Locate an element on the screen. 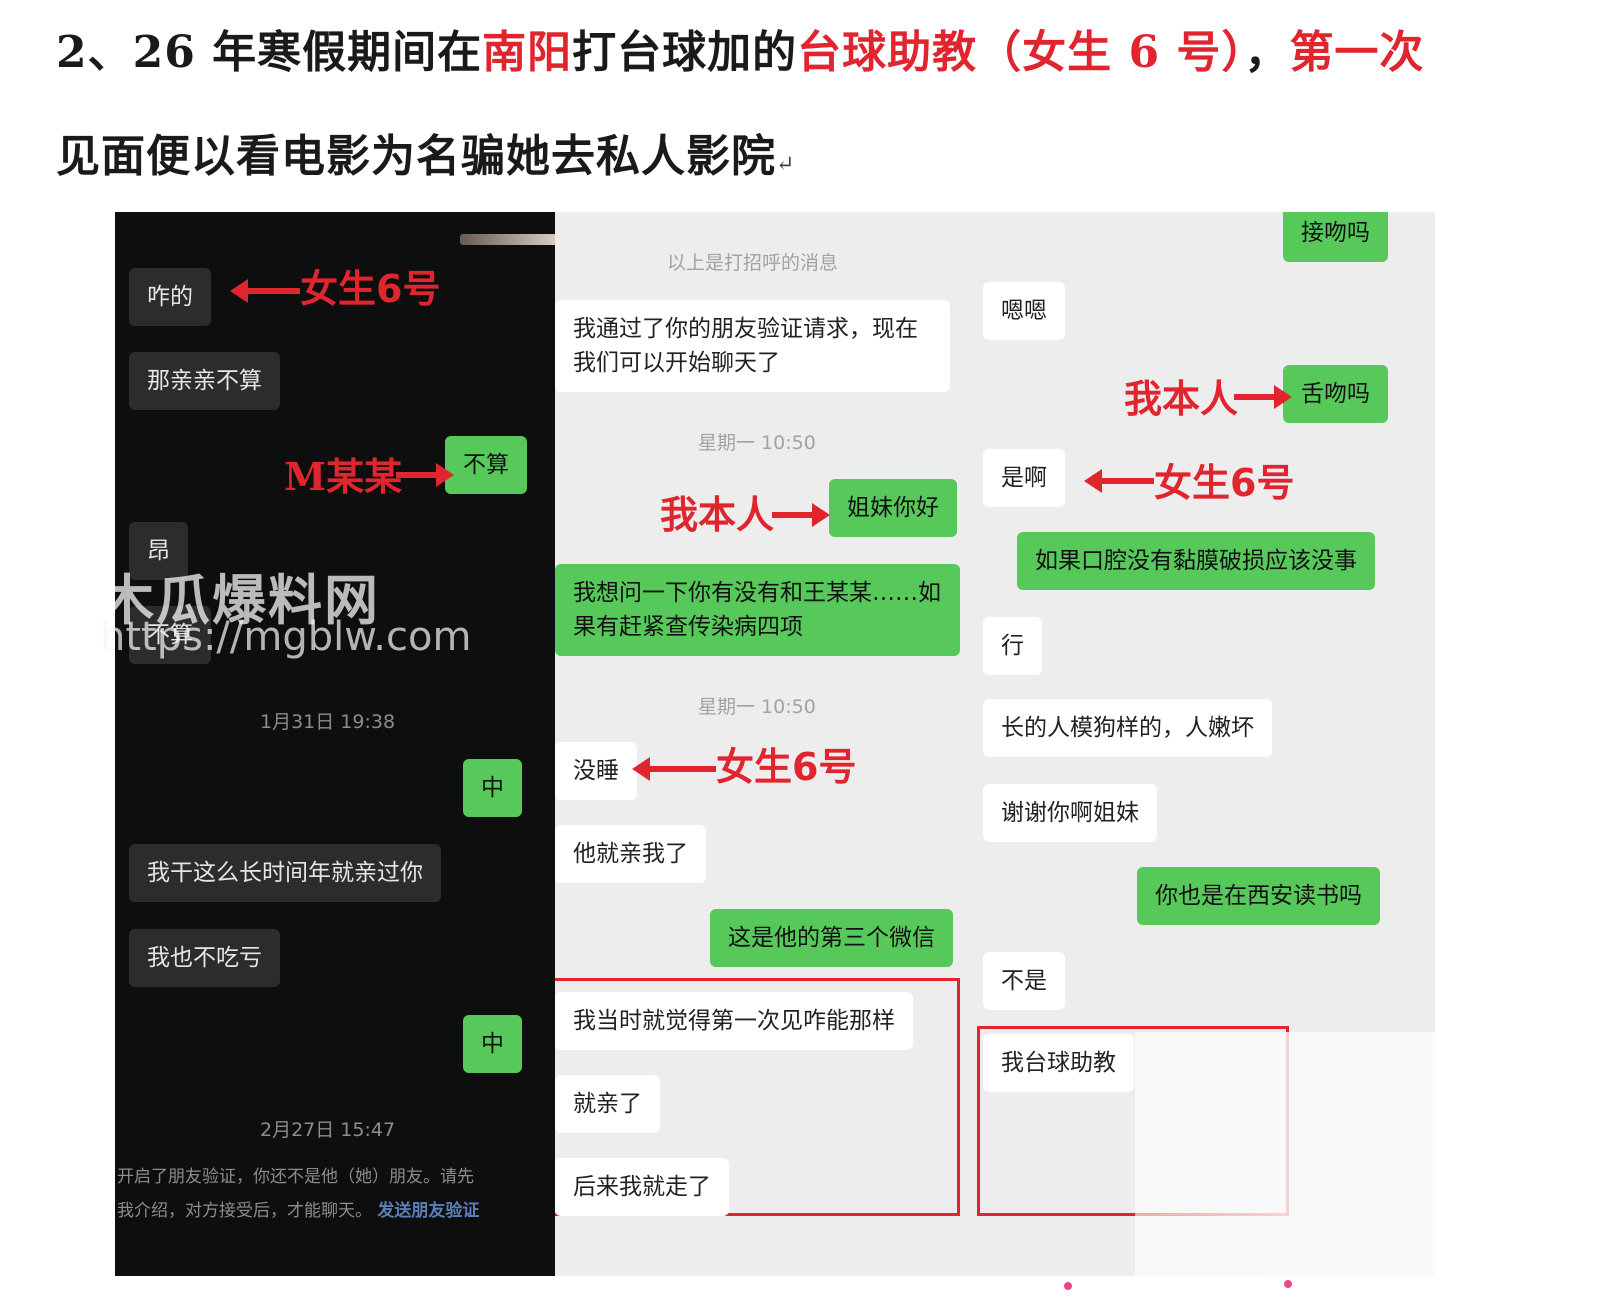 The image size is (1600, 1316). friend-verification-note-1: 开启了朋友验证，你还不是他（她）朋友。请先 is located at coordinates (295, 1177).